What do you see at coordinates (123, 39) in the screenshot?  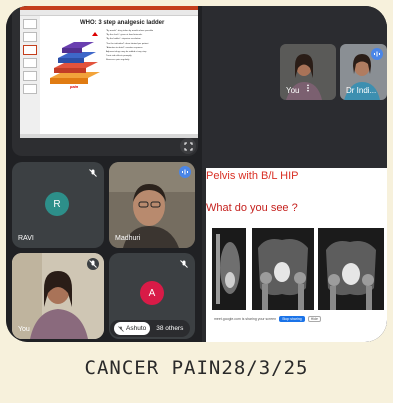 I see `slide-bullet: "By the ladder": stepwise escalation` at bounding box center [123, 39].